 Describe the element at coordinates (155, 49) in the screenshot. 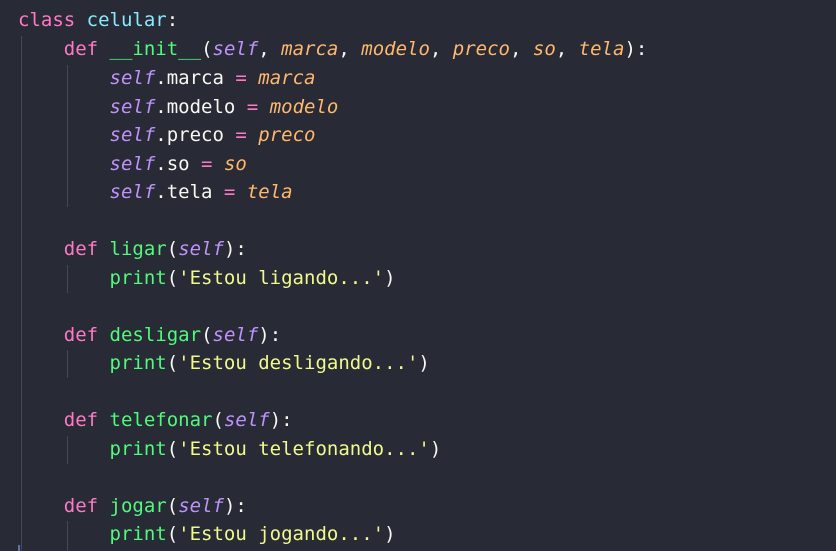

I see `function-name: __init__` at that location.